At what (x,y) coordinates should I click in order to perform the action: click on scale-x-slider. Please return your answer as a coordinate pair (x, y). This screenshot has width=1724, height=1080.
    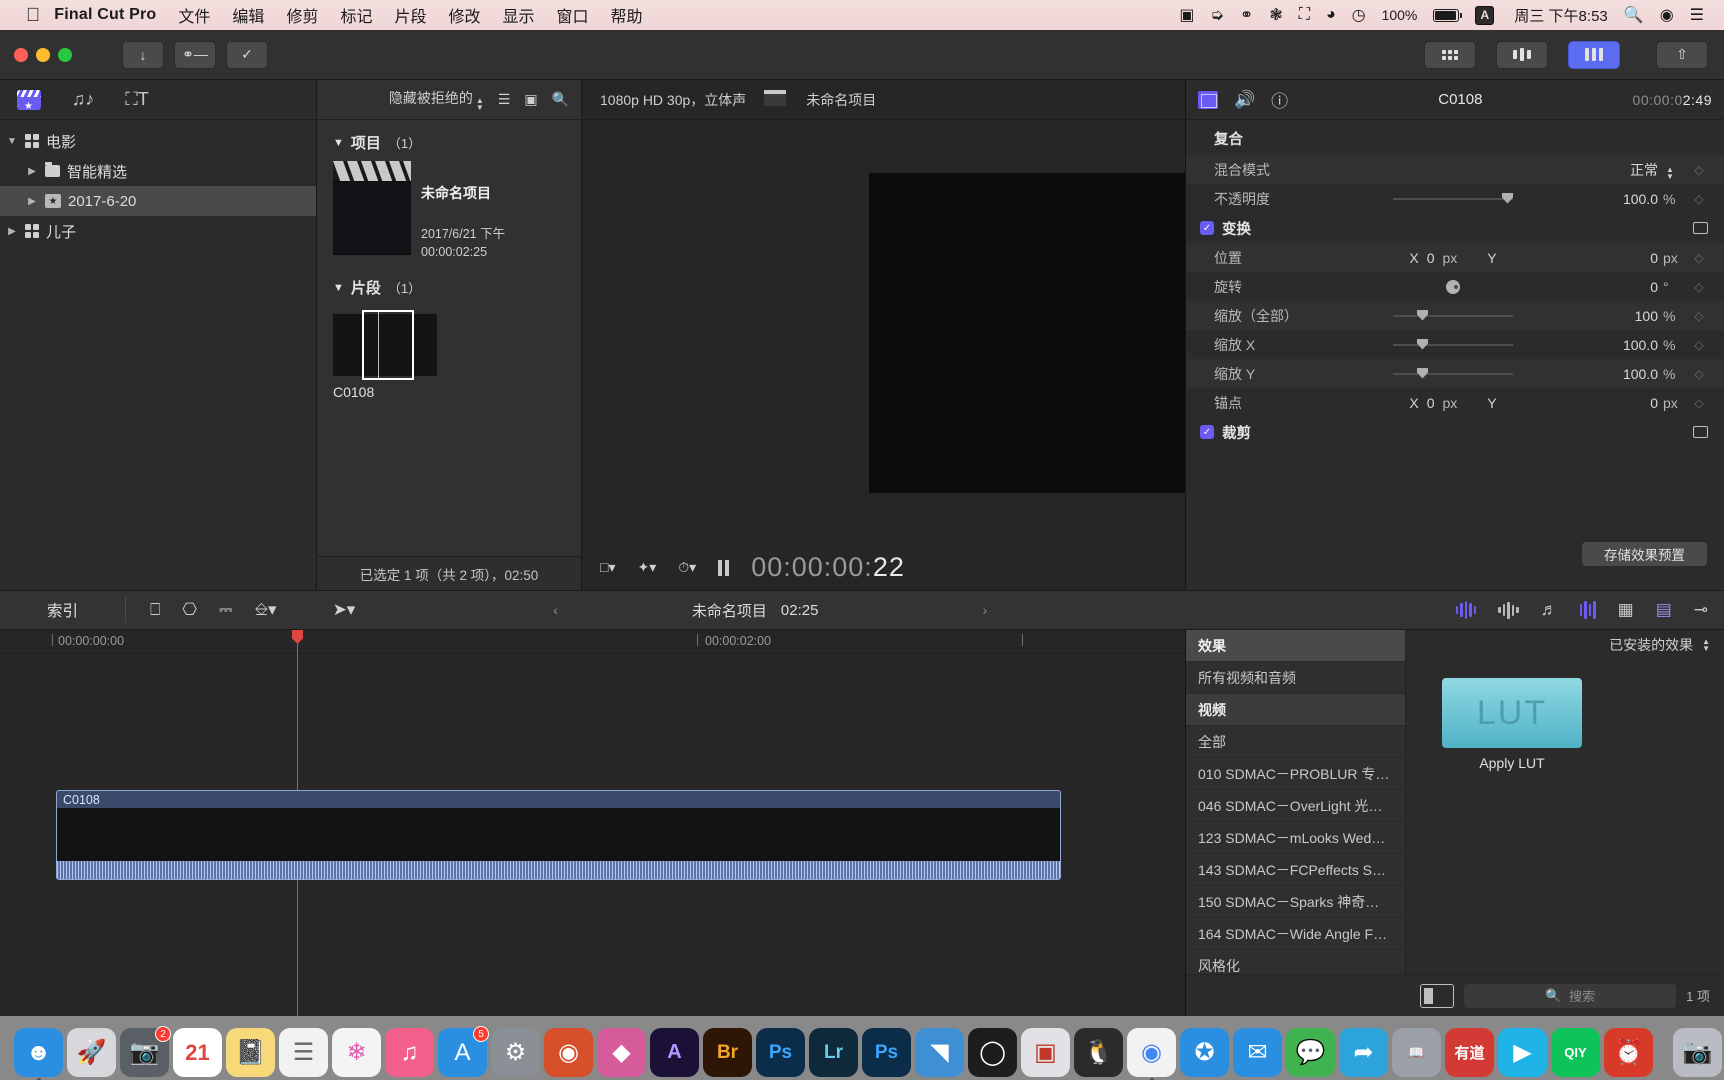
    Looking at the image, I should click on (1453, 344).